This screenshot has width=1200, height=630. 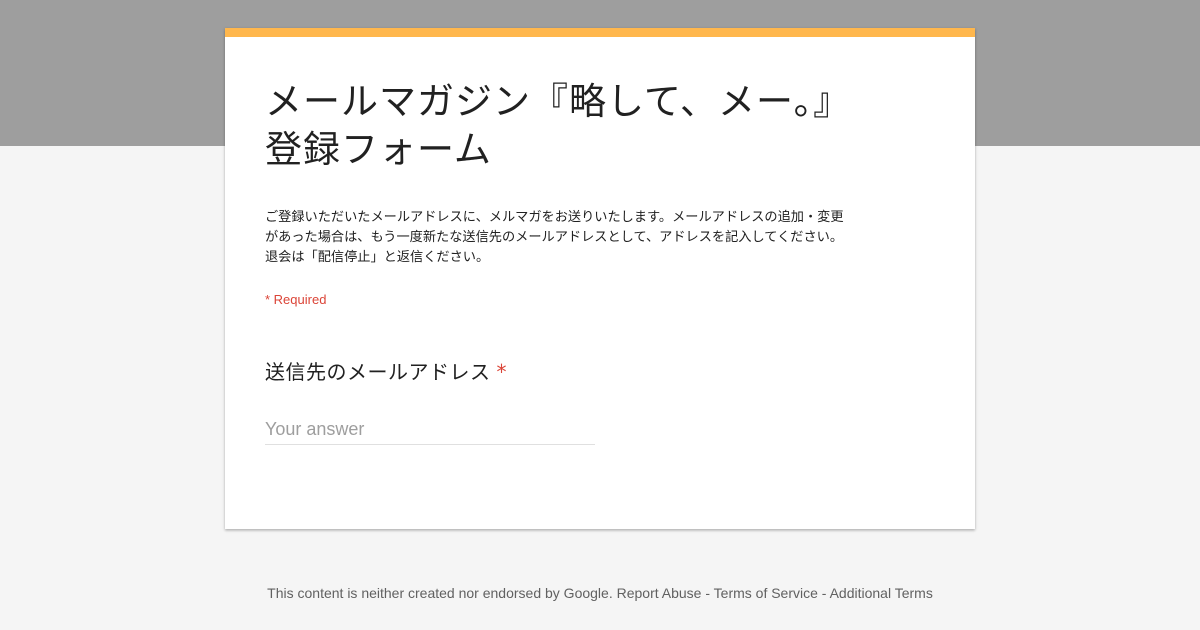 What do you see at coordinates (558, 125) in the screenshot?
I see `form-title: メールマガジン『略して、メー。』 登録フォーム` at bounding box center [558, 125].